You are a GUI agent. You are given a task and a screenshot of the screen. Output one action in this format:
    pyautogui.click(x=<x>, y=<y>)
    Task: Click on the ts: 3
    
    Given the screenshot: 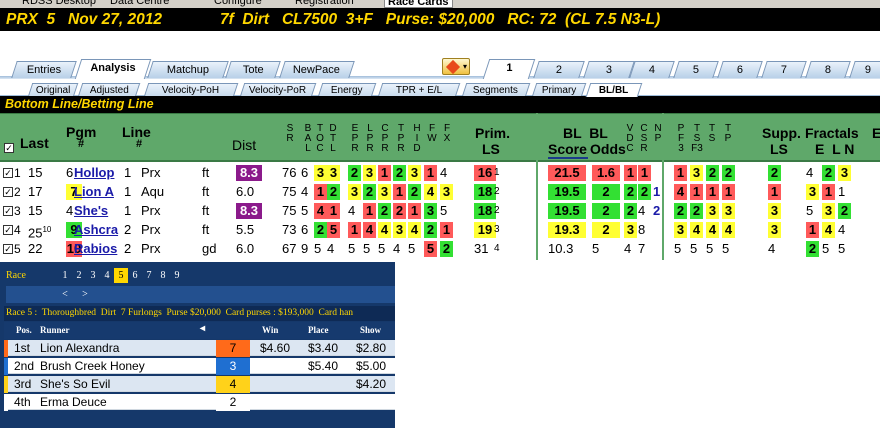 What is the action you would take?
    pyautogui.click(x=712, y=211)
    